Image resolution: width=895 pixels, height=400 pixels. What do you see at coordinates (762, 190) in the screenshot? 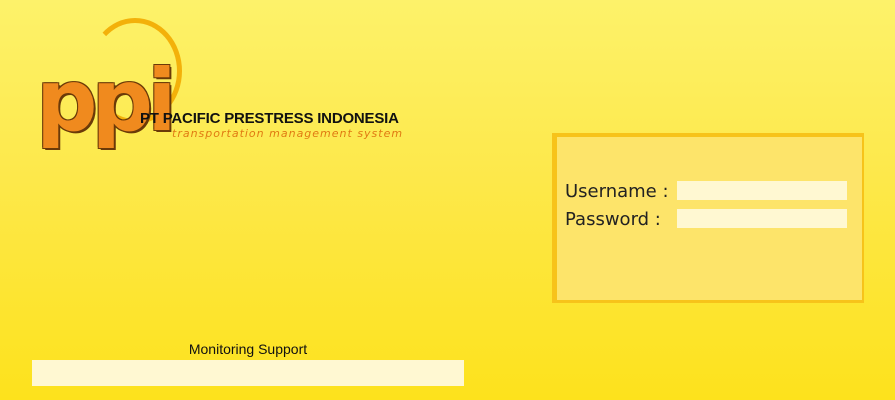
I see `username-input` at bounding box center [762, 190].